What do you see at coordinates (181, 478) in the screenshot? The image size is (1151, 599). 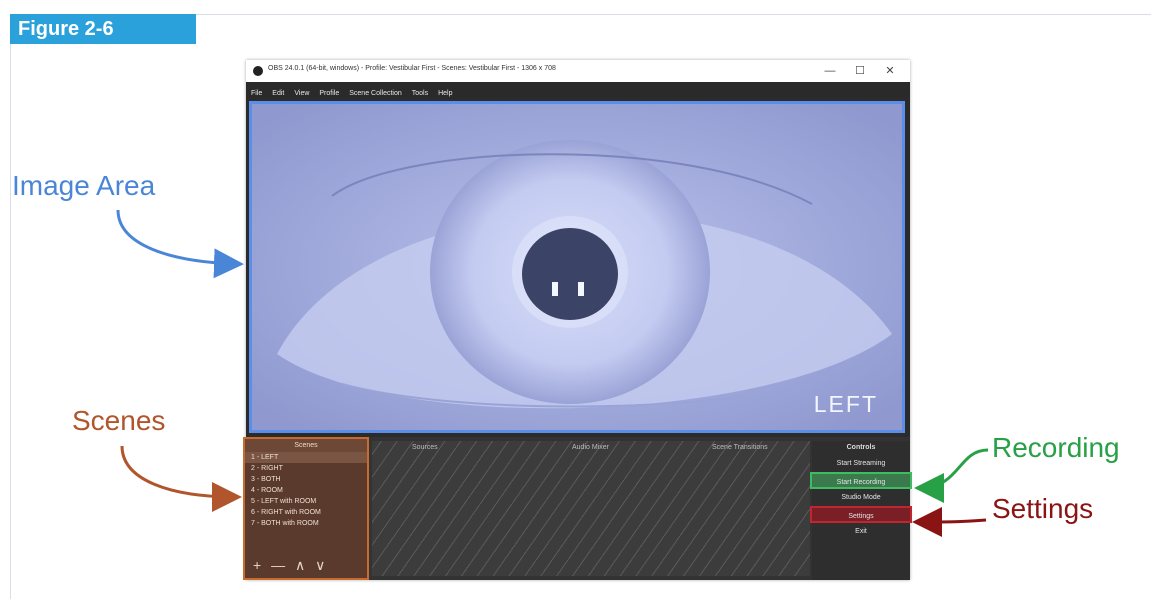 I see `scenes-arrow` at bounding box center [181, 478].